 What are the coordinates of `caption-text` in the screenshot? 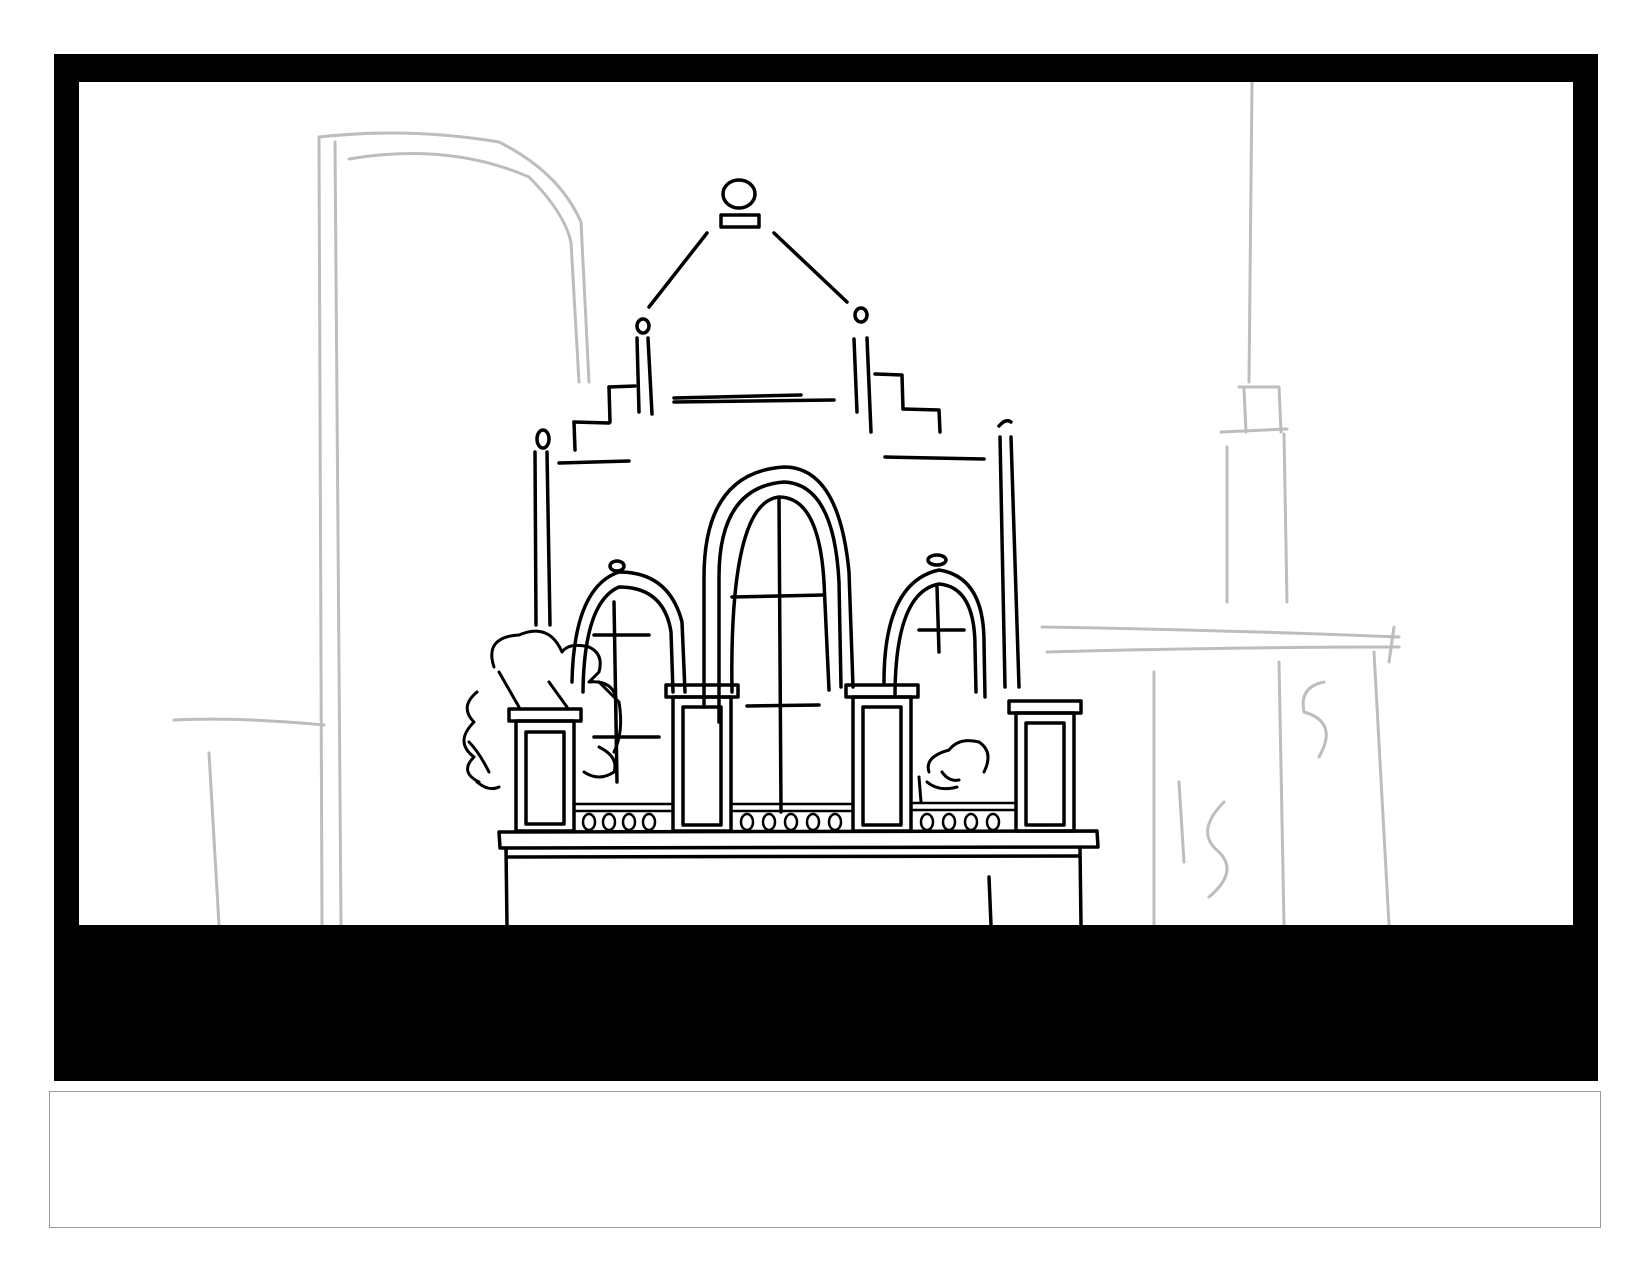 It's located at (825, 1106).